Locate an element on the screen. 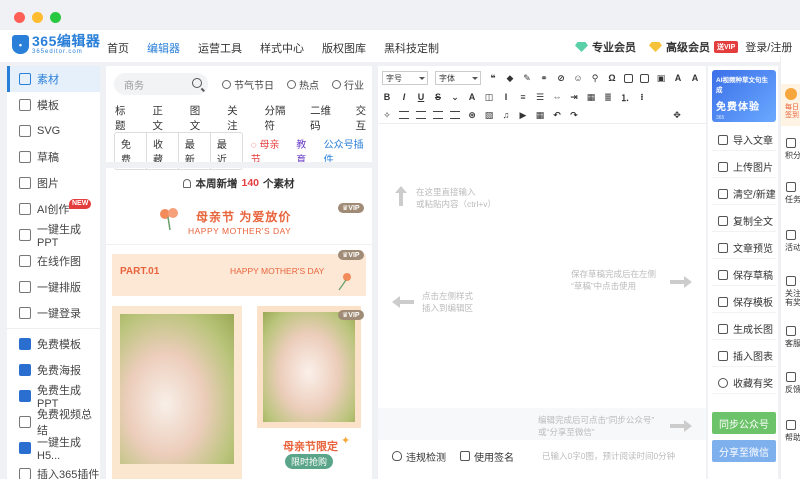 This screenshot has width=800, height=479. save-draft-button: 保存草稿 is located at coordinates (744, 275).